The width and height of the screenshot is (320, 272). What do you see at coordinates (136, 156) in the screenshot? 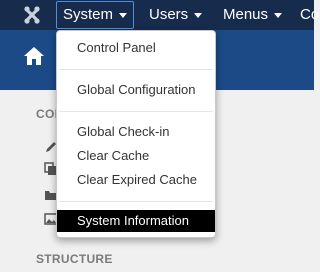
I see `menu-item-clear-cache: Clear Cache` at bounding box center [136, 156].